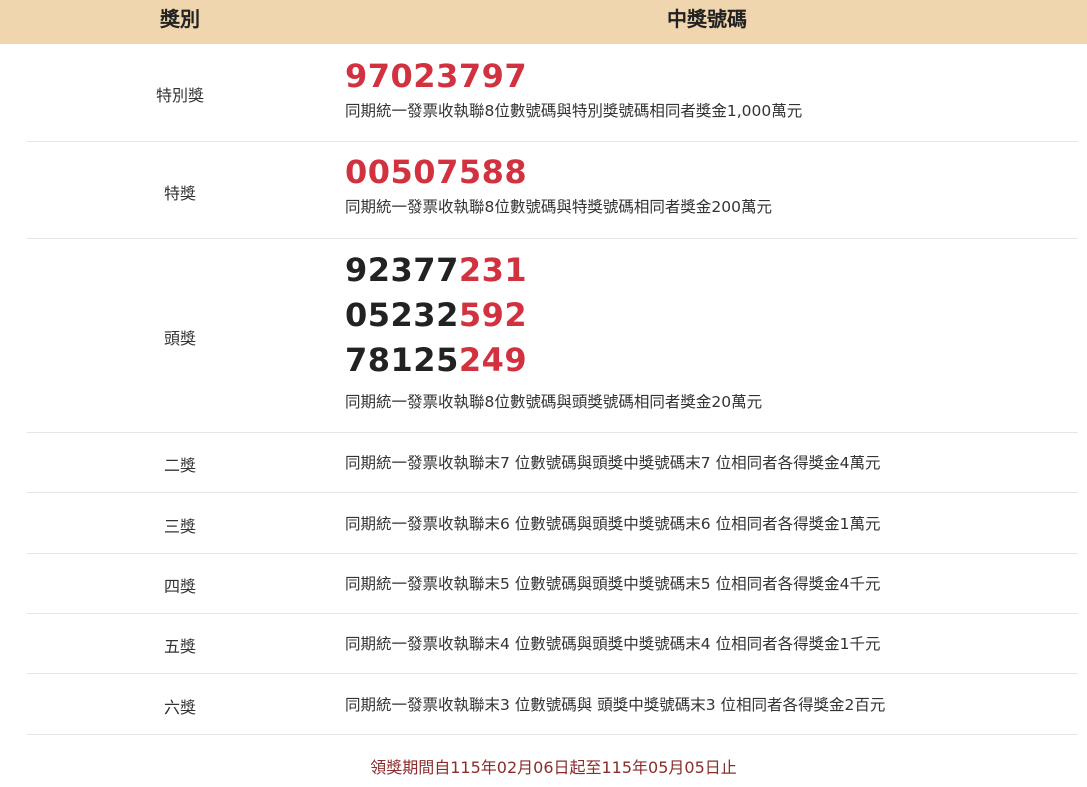 Image resolution: width=1087 pixels, height=787 pixels. Describe the element at coordinates (402, 315) in the screenshot. I see `number-head: 05232` at that location.